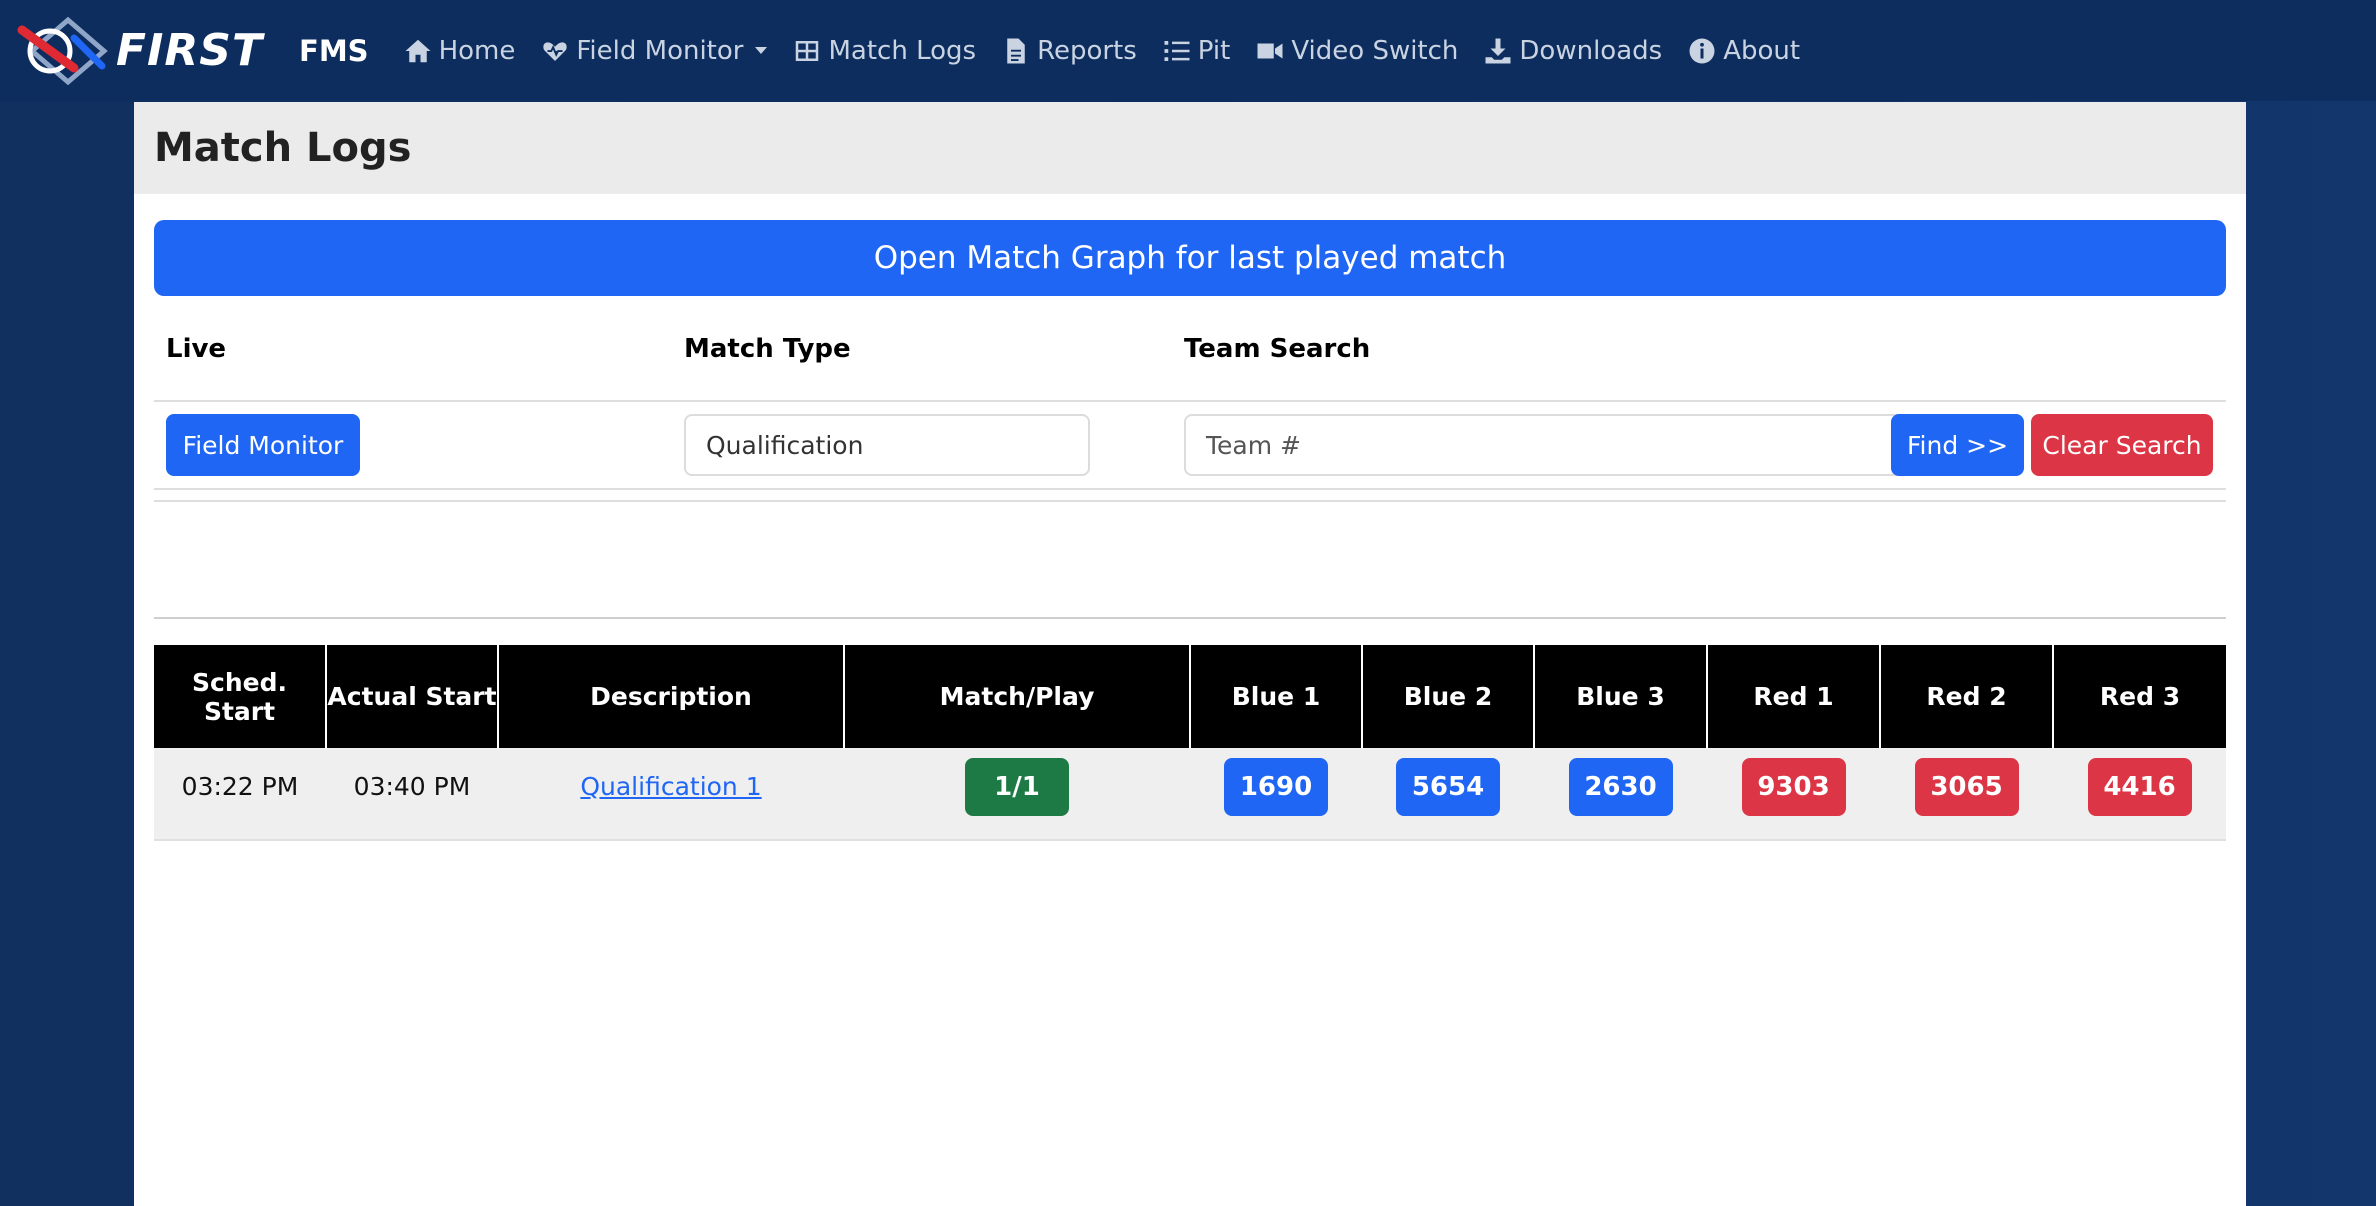  What do you see at coordinates (1087, 50) in the screenshot?
I see `nav-reports-label: Reports` at bounding box center [1087, 50].